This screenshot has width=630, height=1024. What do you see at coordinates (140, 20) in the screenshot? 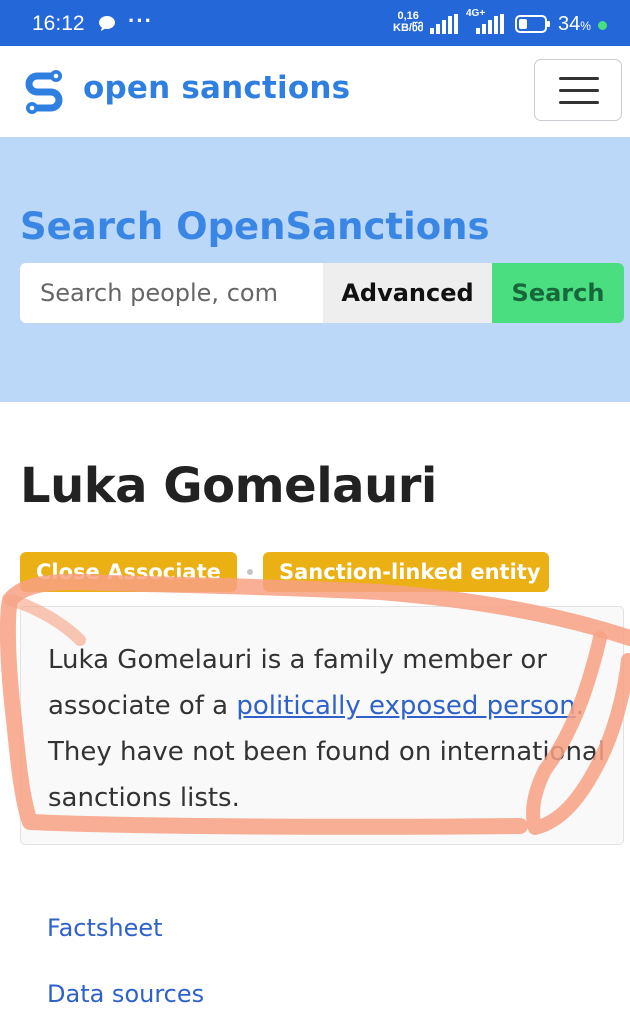
I see `more-notifications-icon: ···` at bounding box center [140, 20].